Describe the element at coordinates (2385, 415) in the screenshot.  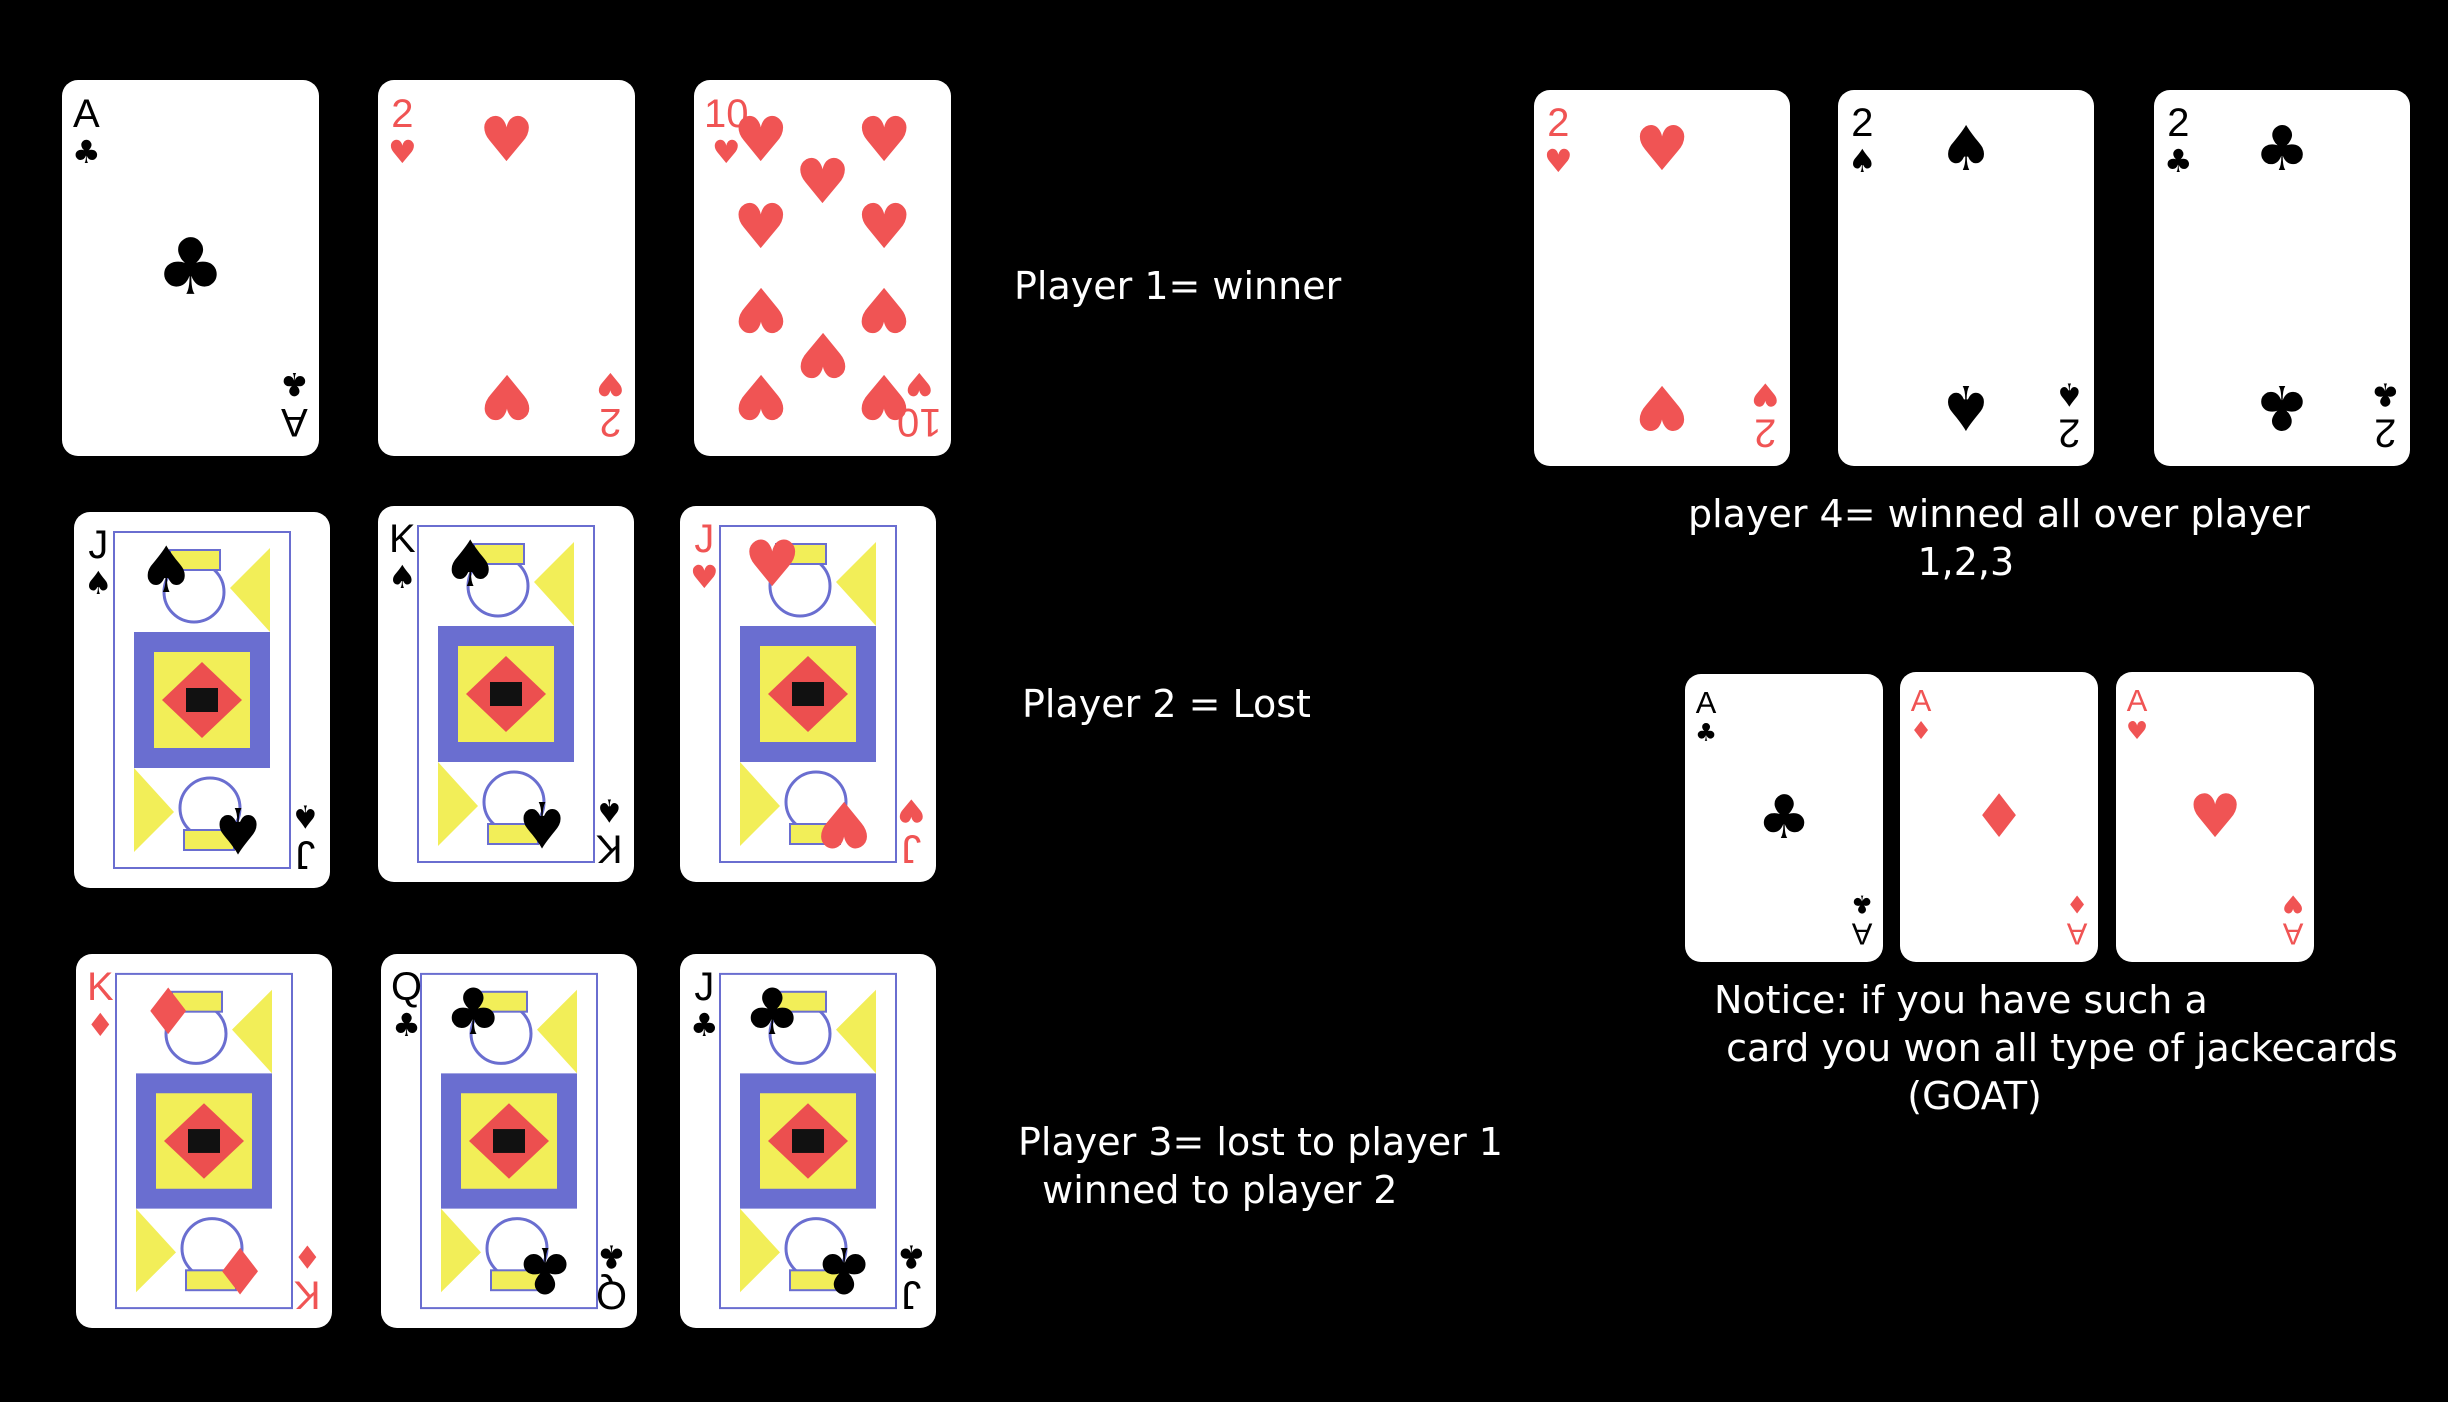
I see `card-corner-index: 2 ♣` at that location.